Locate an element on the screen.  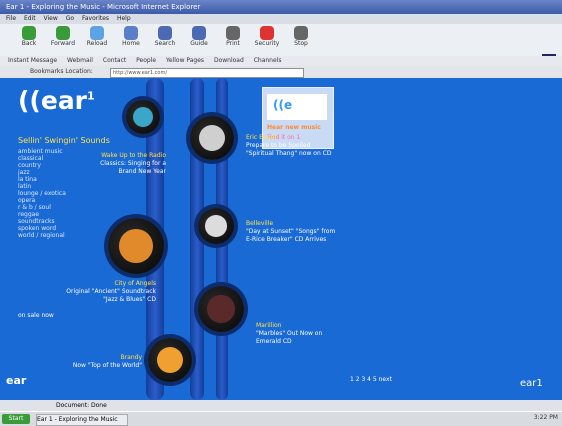
home-button: Home is located at coordinates (131, 36).